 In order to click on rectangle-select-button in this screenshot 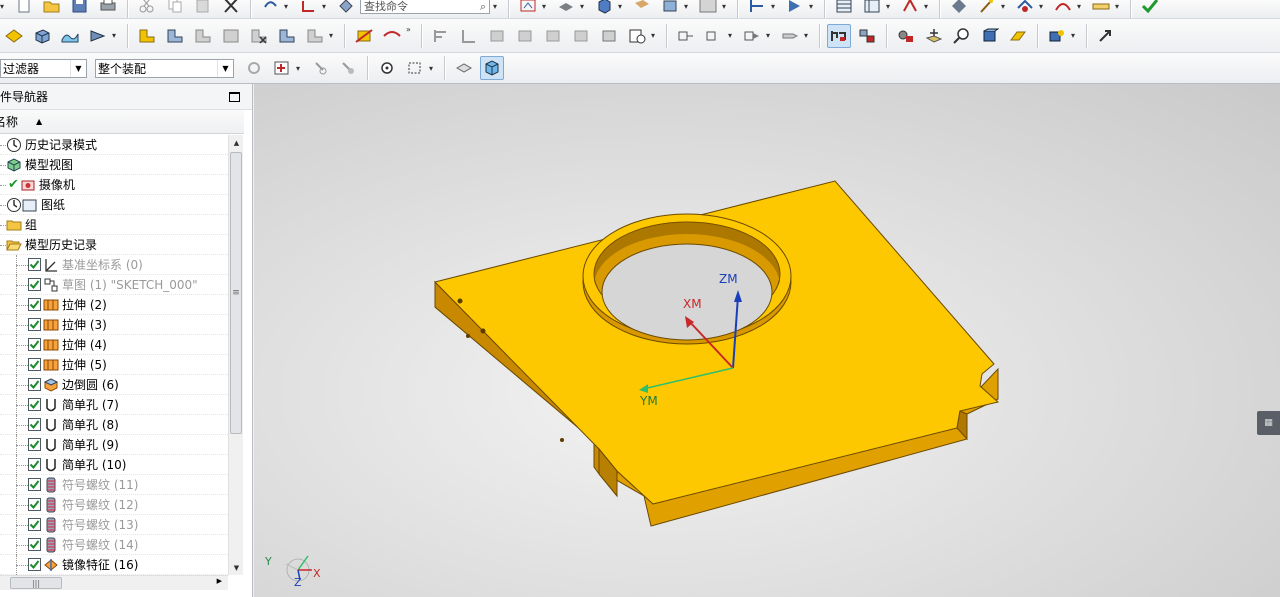, I will do `click(415, 68)`.